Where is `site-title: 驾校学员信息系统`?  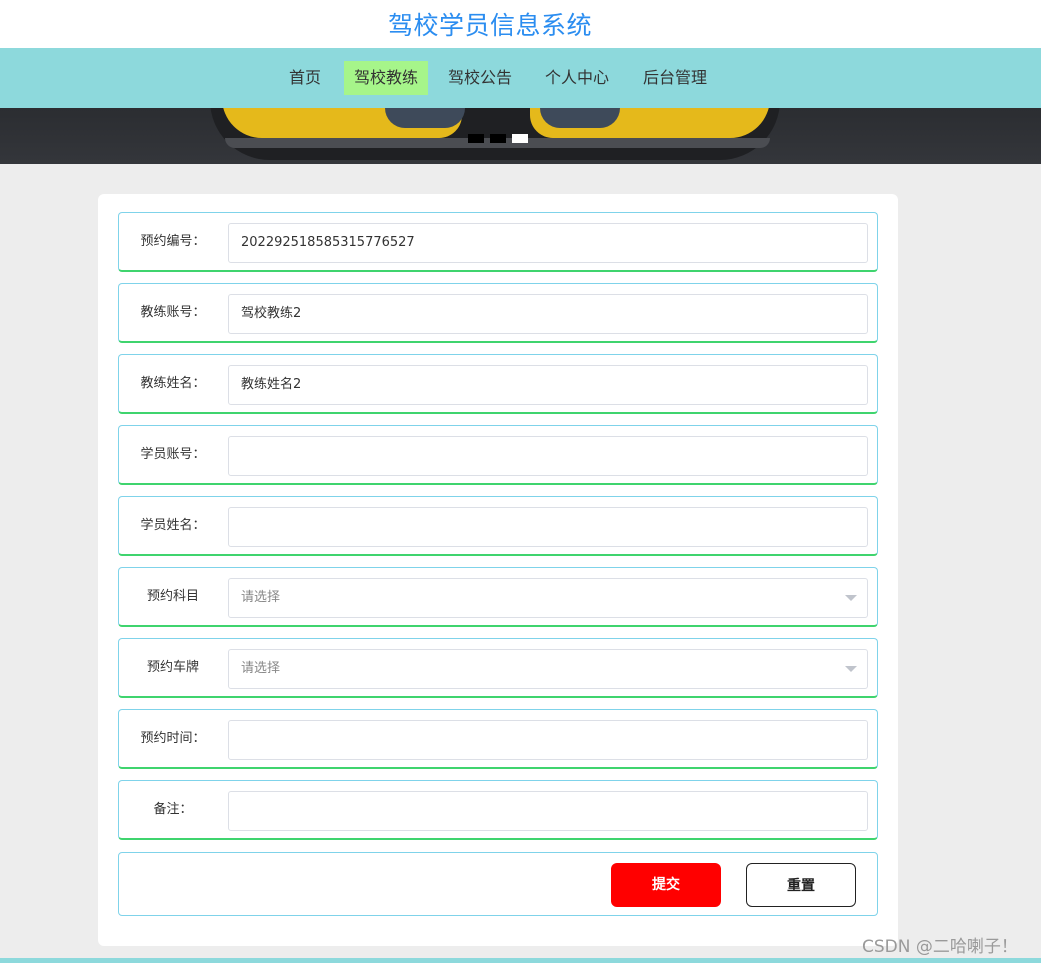
site-title: 驾校学员信息系统 is located at coordinates (490, 25).